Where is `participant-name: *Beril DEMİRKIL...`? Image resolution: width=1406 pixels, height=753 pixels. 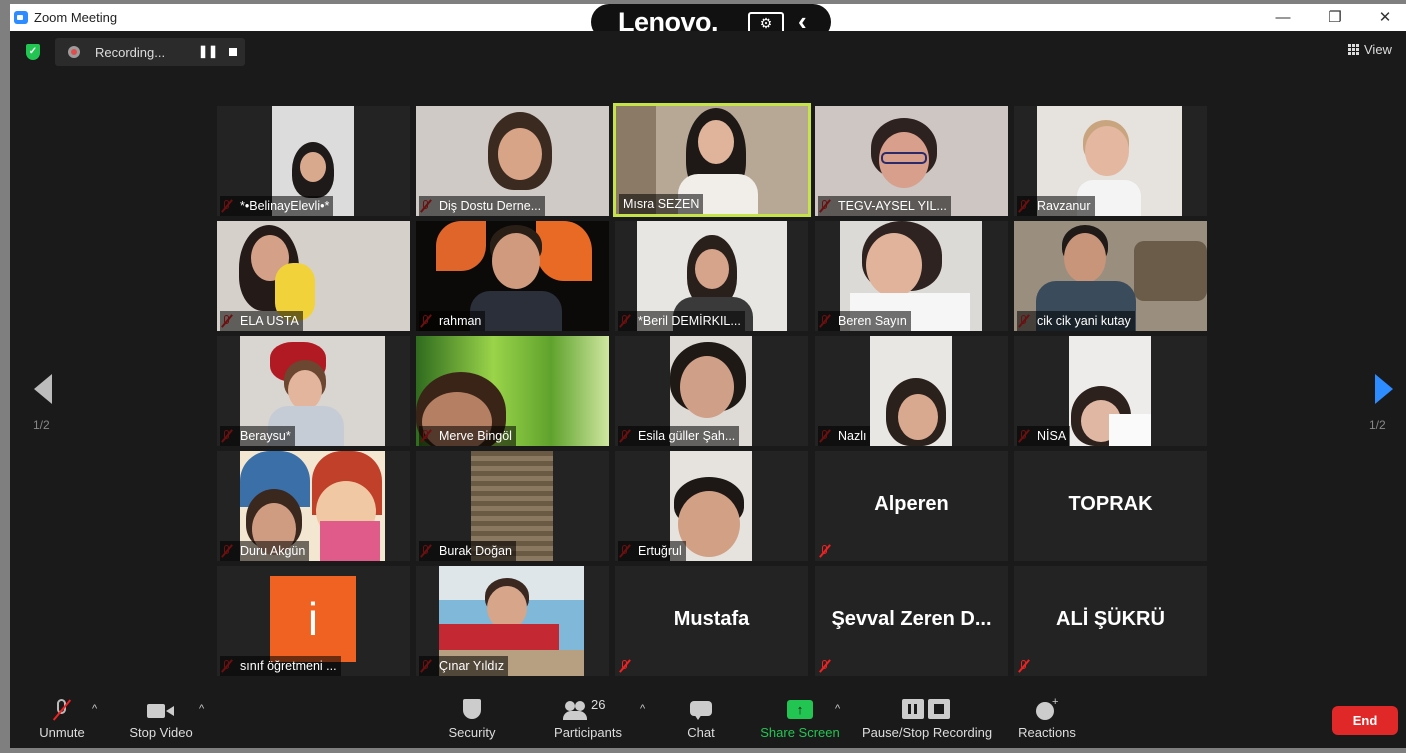 participant-name: *Beril DEMİRKIL... is located at coordinates (681, 321).